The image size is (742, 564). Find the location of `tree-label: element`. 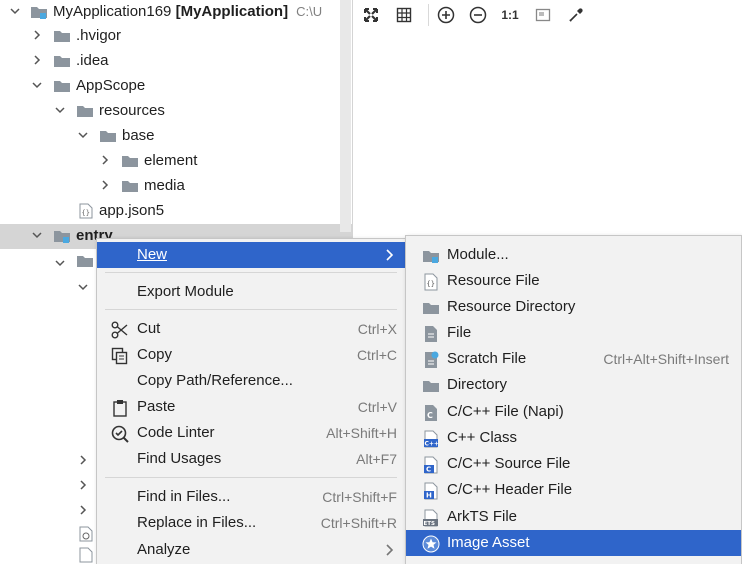

tree-label: element is located at coordinates (171, 160).